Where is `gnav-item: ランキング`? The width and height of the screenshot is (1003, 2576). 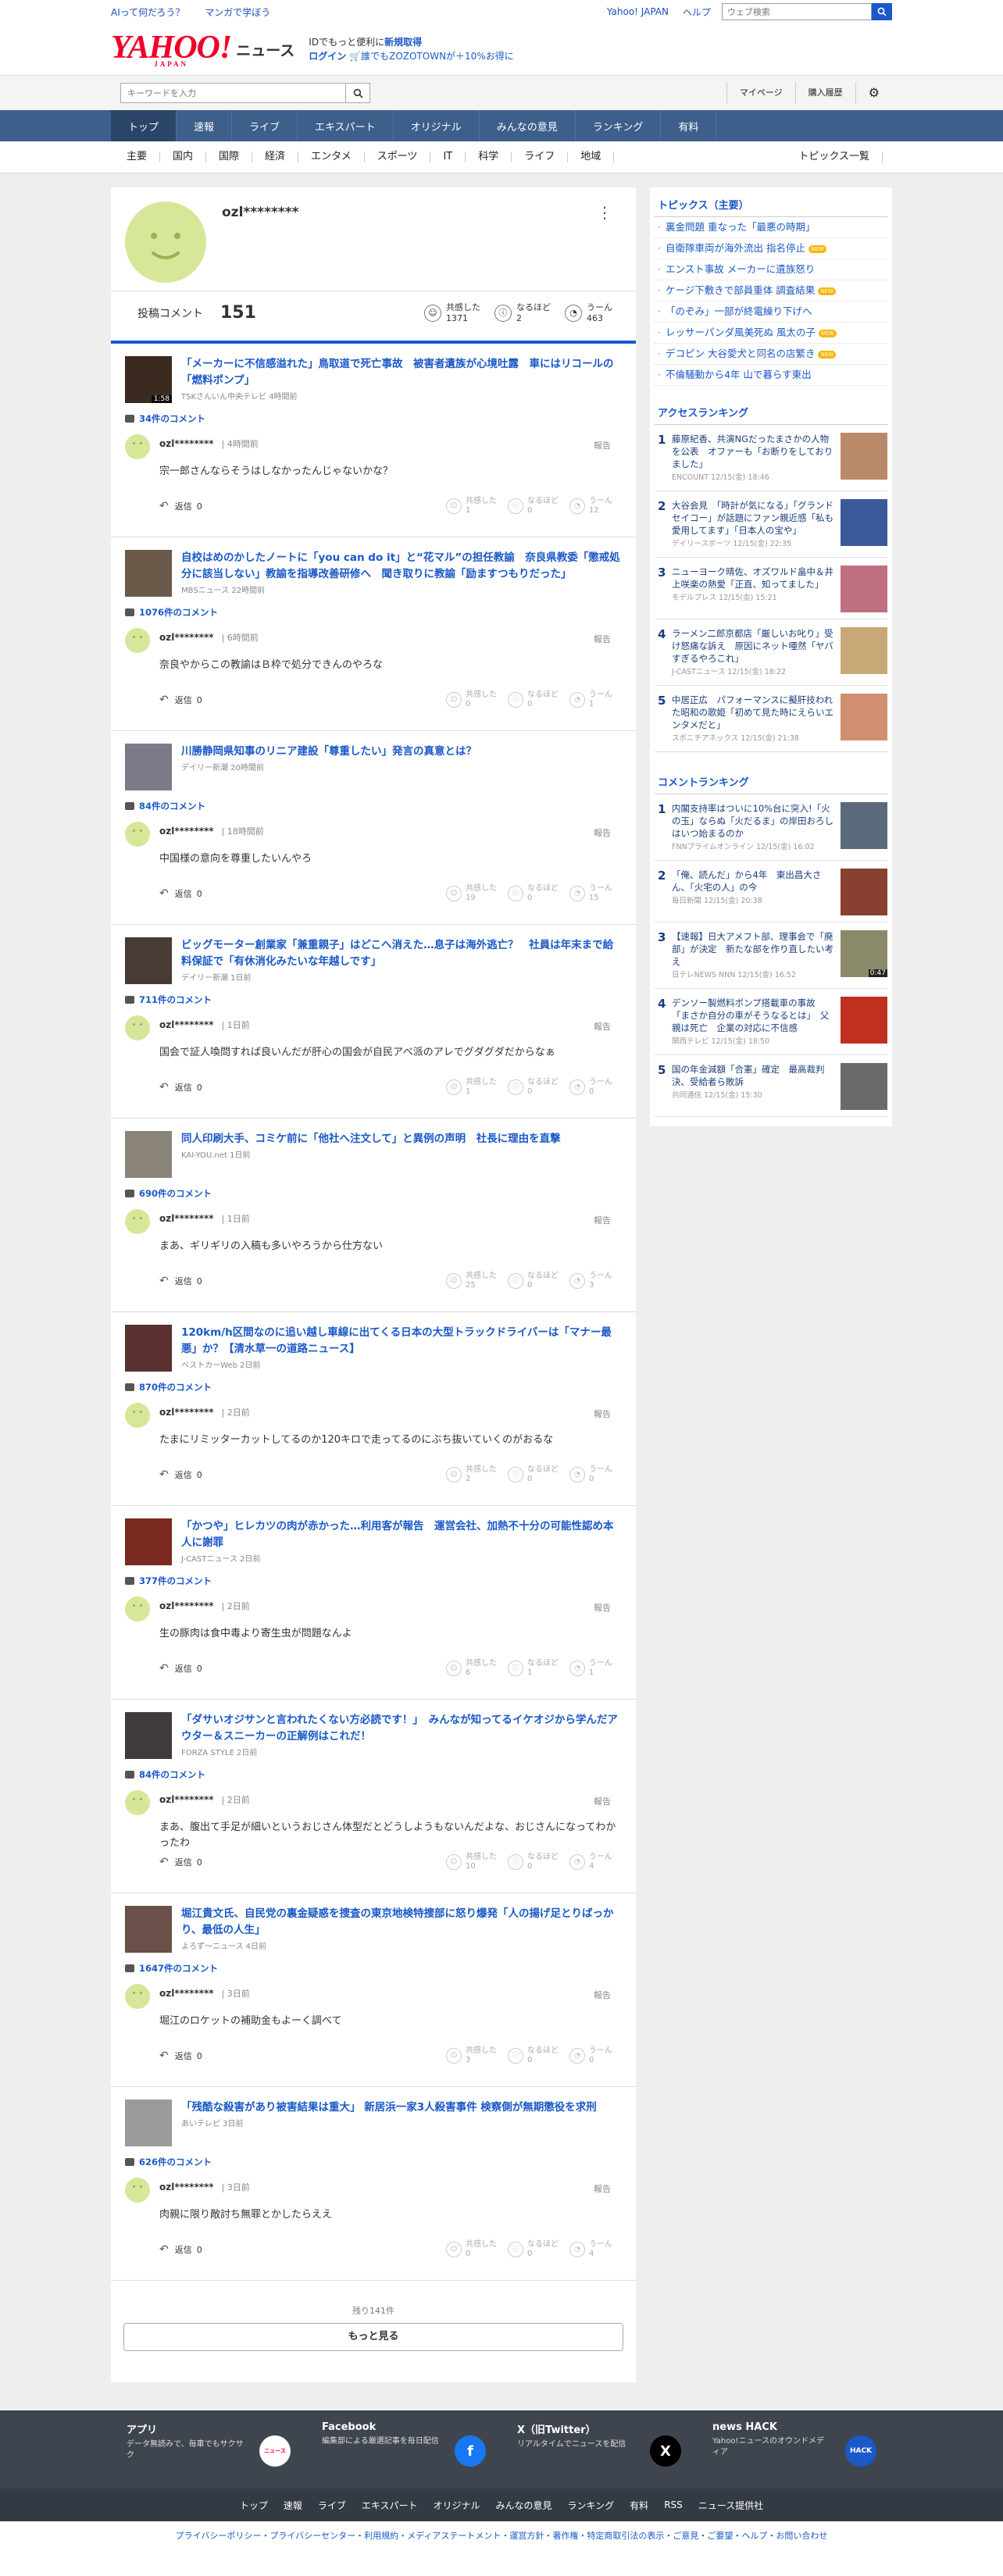 gnav-item: ランキング is located at coordinates (619, 125).